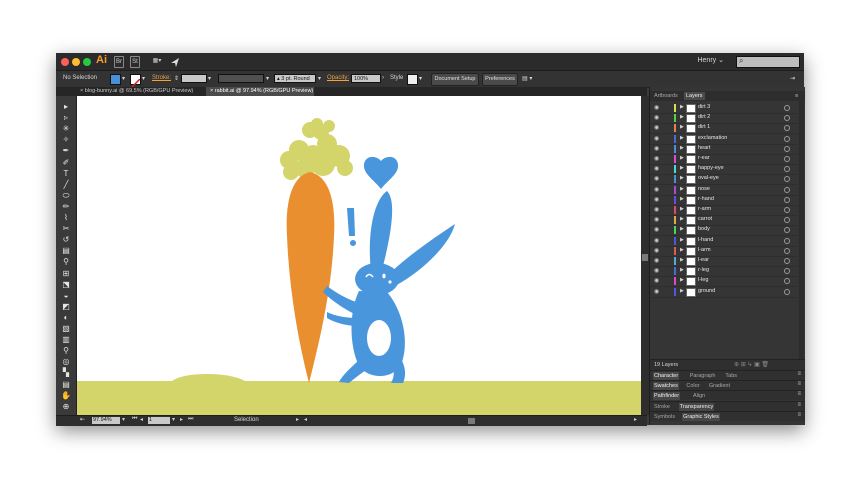 Image resolution: width=860 pixels, height=492 pixels. Describe the element at coordinates (190, 419) in the screenshot. I see `last-artboard-icon: ⏭` at that location.